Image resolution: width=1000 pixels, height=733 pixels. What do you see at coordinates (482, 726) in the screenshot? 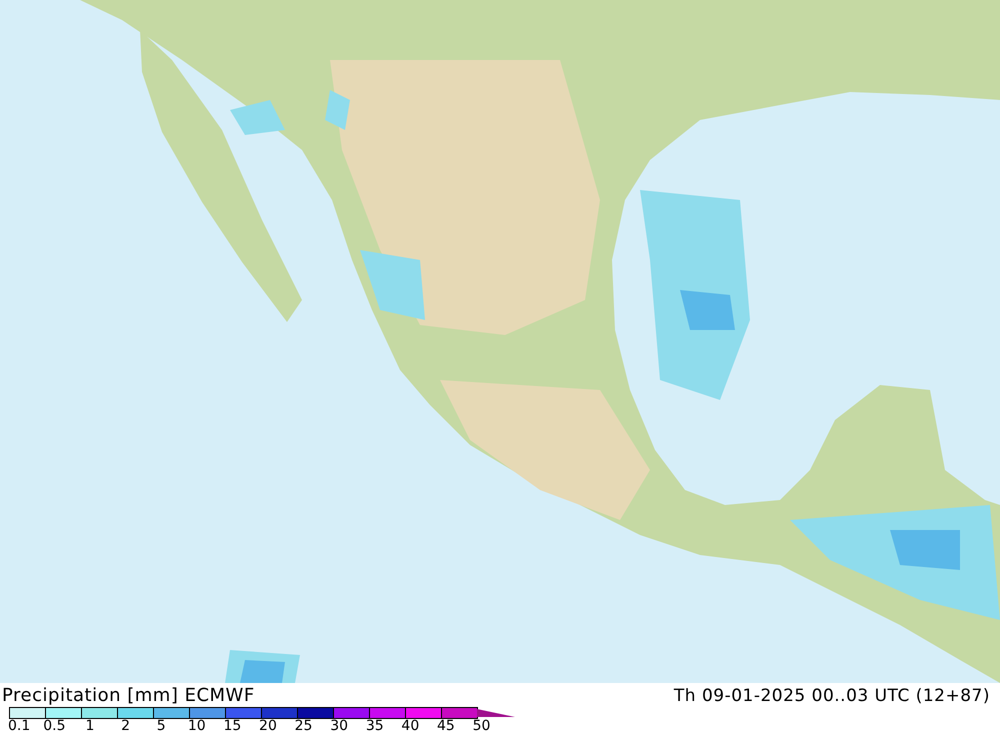
I see `tick-label: 50` at bounding box center [482, 726].